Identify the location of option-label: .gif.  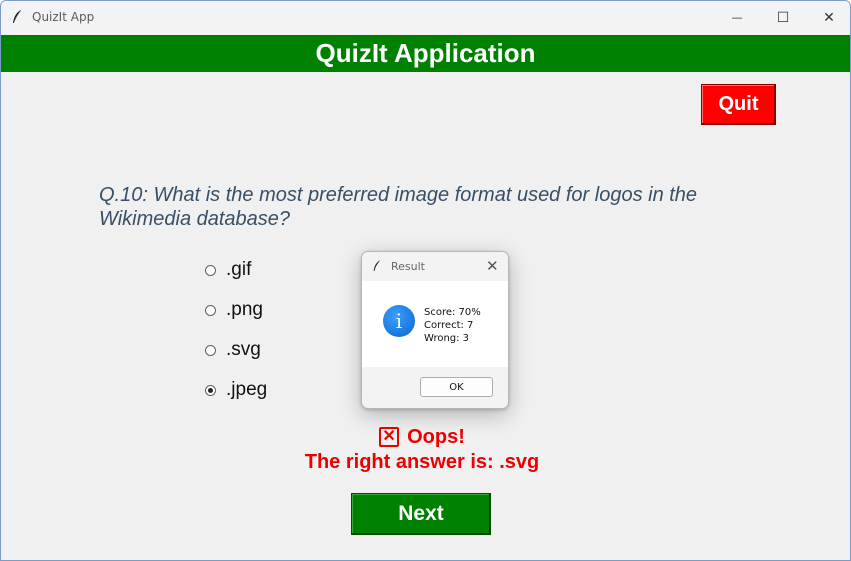
(239, 269).